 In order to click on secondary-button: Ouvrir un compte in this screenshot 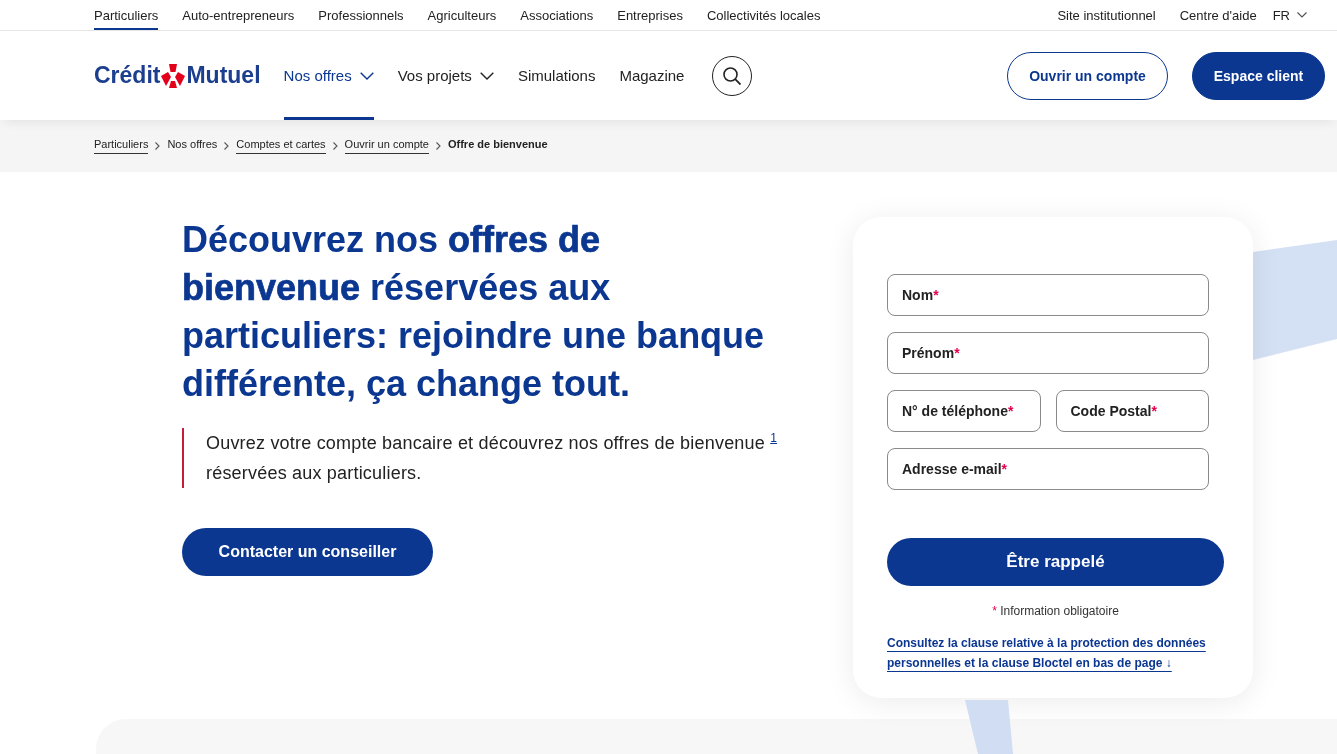, I will do `click(1087, 75)`.